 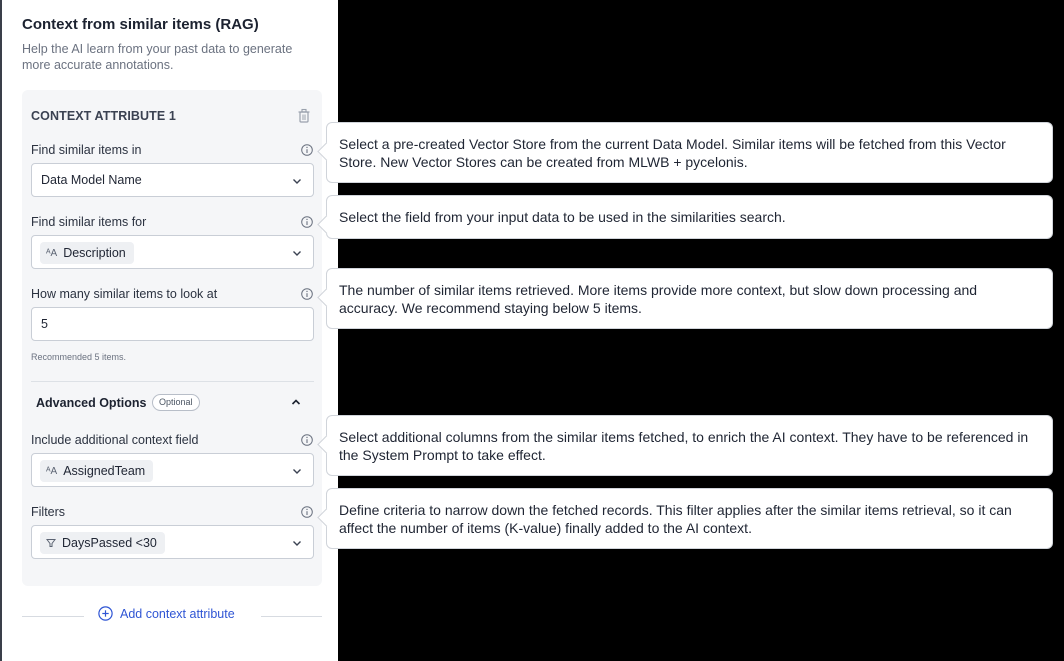 I want to click on filters-label: Filters, so click(x=48, y=512).